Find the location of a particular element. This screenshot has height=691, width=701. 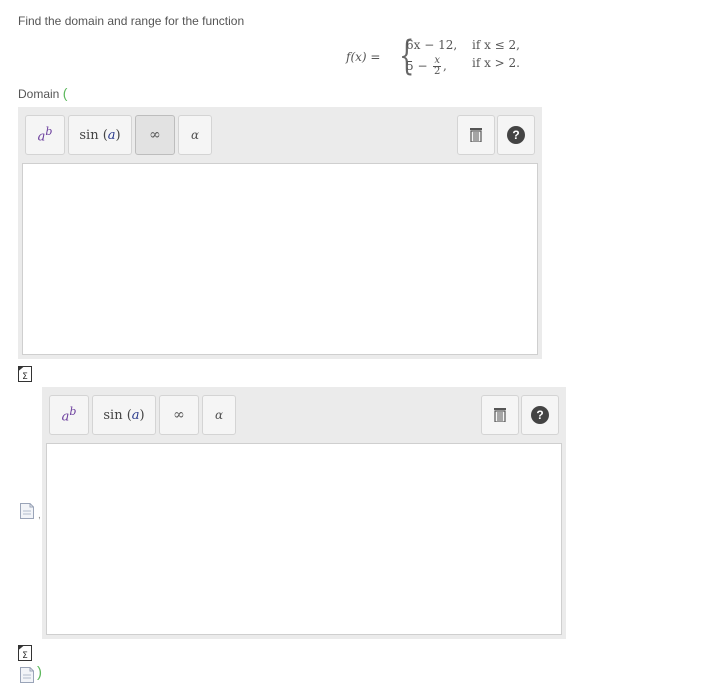

case2-prefix: 5 − is located at coordinates (417, 66).